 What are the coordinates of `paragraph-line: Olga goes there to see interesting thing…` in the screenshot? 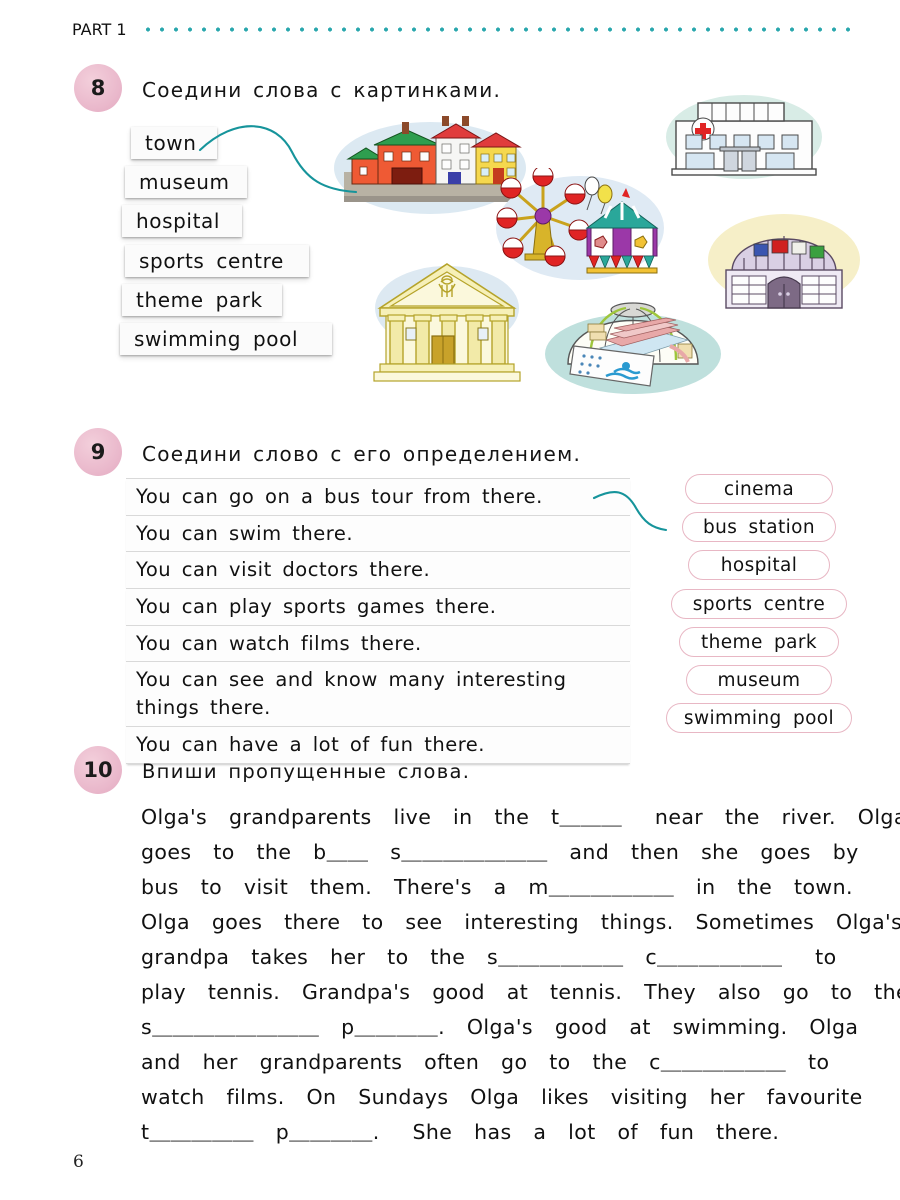 It's located at (520, 922).